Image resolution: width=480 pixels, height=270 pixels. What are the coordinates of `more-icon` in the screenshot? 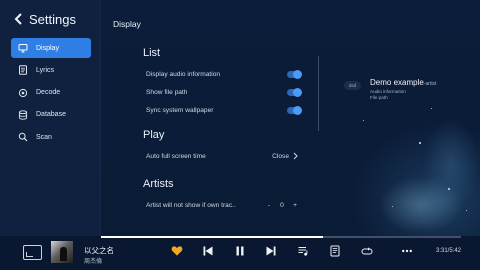 It's located at (407, 251).